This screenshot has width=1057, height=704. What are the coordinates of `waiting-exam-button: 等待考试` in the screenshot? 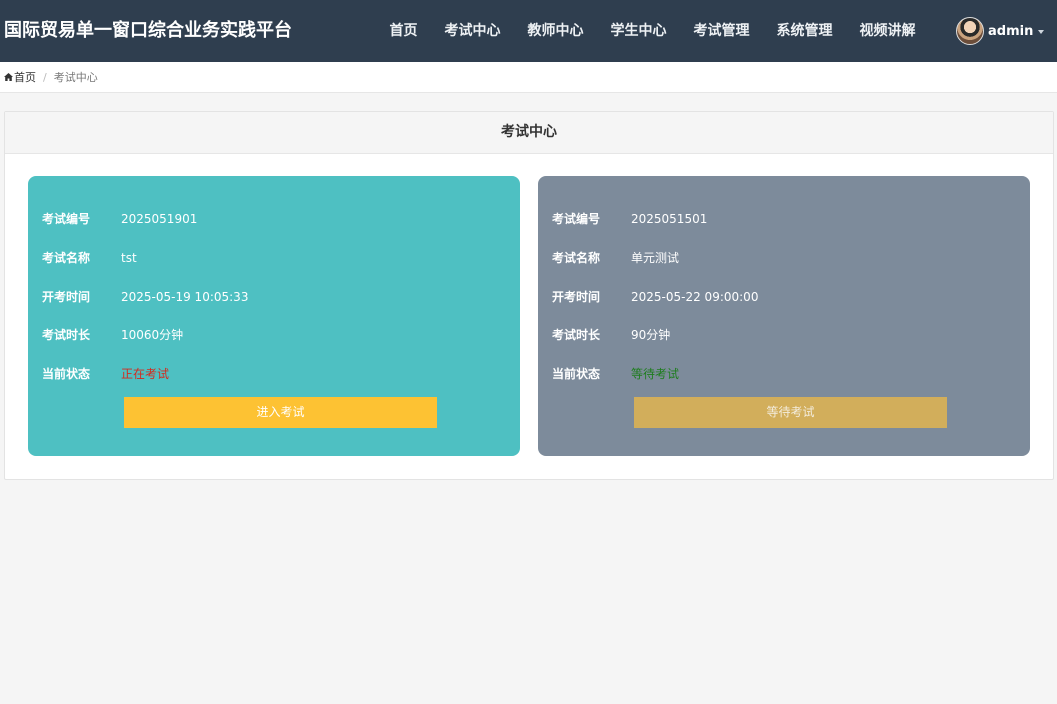 It's located at (790, 412).